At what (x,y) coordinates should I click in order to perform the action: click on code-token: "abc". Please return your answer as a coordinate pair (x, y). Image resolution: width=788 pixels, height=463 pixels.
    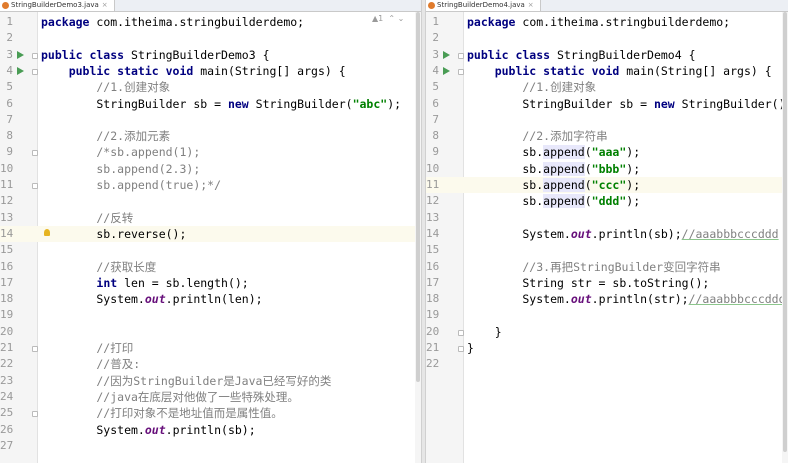
    Looking at the image, I should click on (370, 103).